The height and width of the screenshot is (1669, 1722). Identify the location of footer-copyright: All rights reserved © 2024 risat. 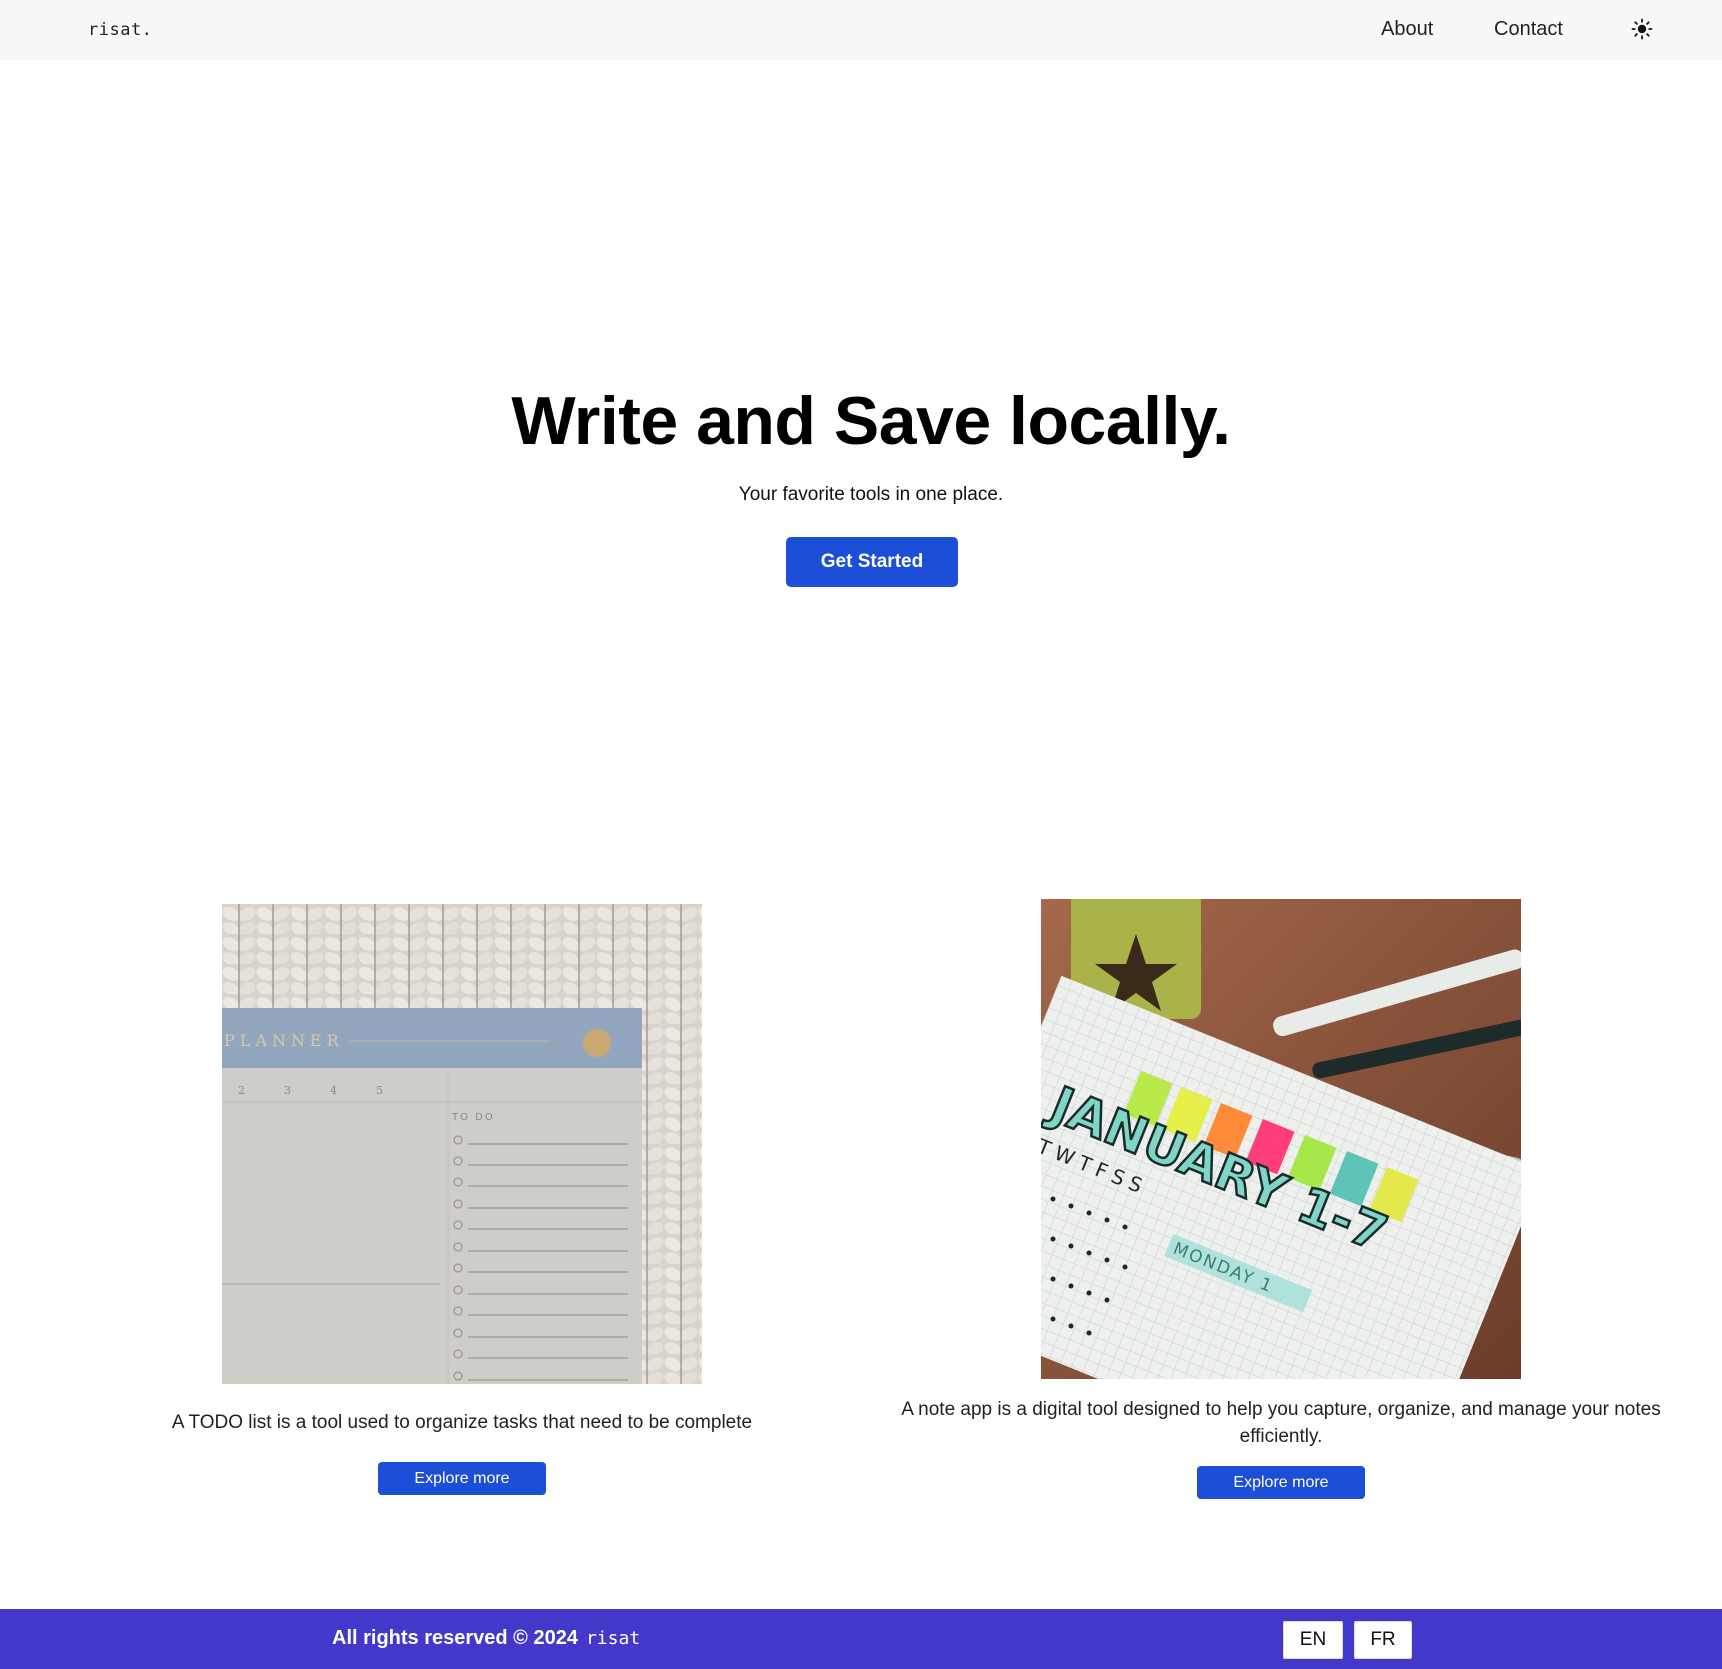
(486, 1638).